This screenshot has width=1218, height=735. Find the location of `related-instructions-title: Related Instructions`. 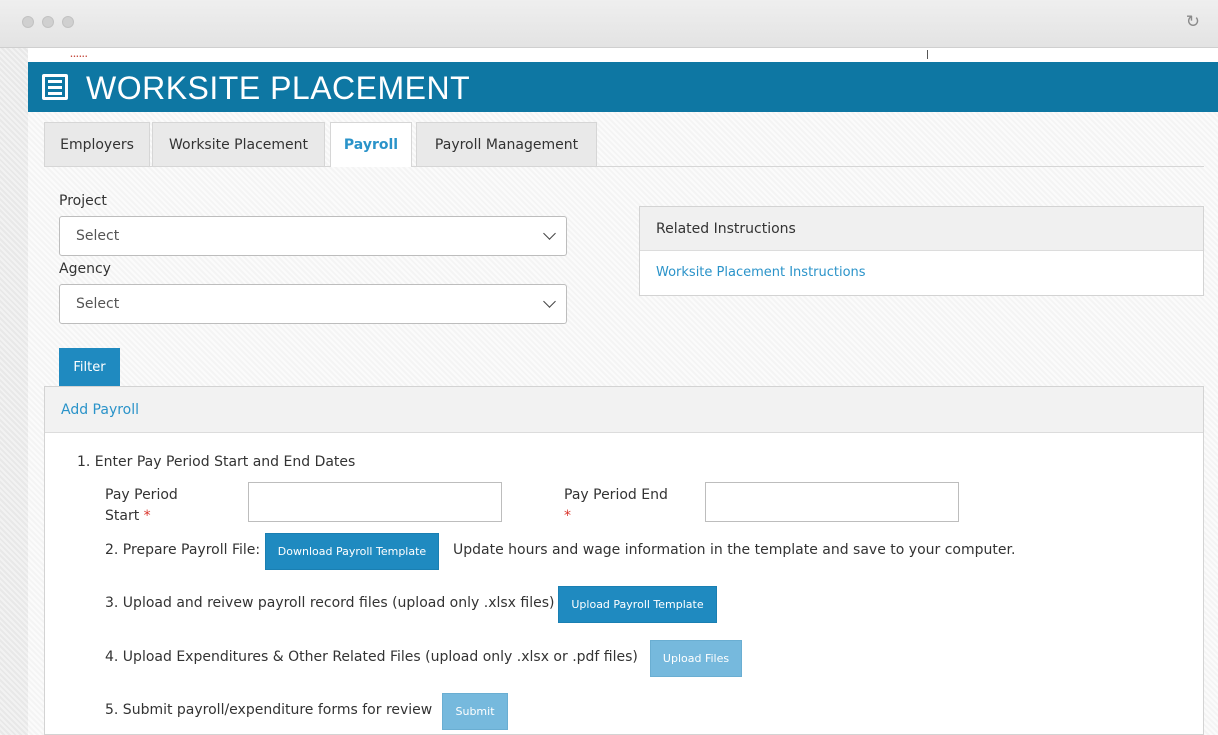

related-instructions-title: Related Instructions is located at coordinates (921, 229).